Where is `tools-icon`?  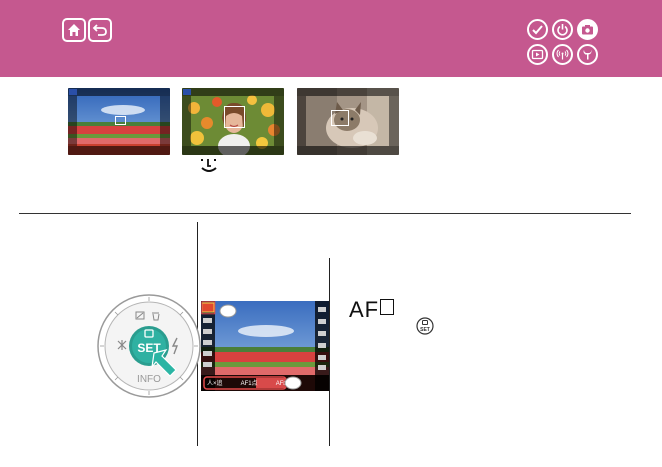
tools-icon is located at coordinates (587, 55).